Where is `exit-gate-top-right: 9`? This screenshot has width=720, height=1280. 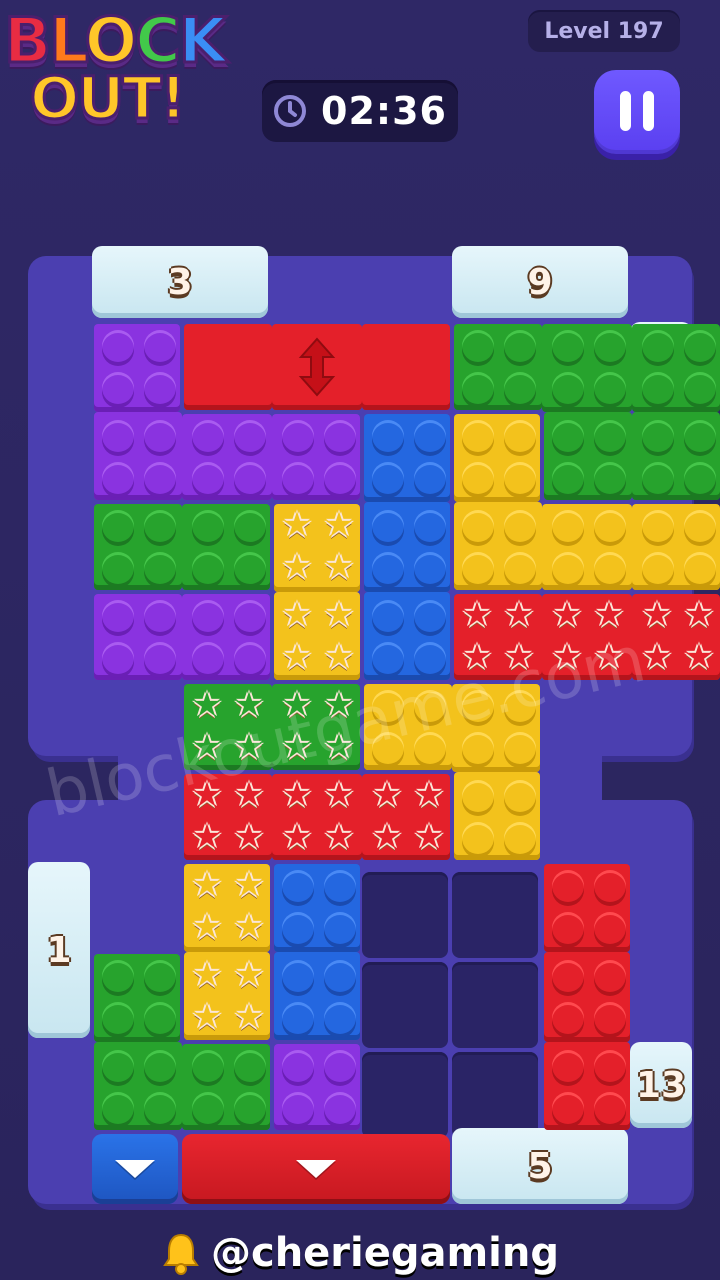
exit-gate-top-right: 9 is located at coordinates (540, 282).